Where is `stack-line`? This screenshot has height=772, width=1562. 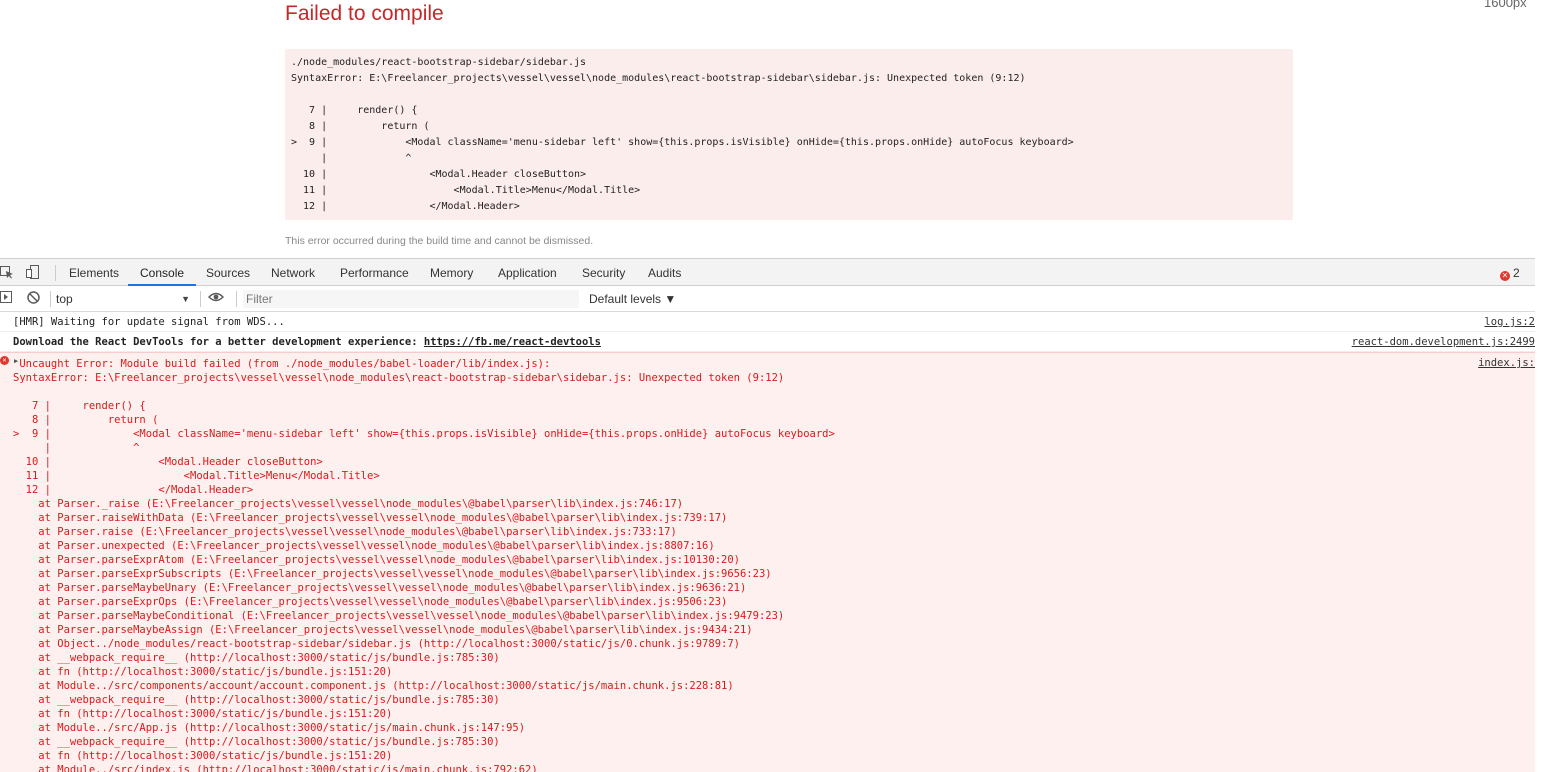 stack-line is located at coordinates (424, 392).